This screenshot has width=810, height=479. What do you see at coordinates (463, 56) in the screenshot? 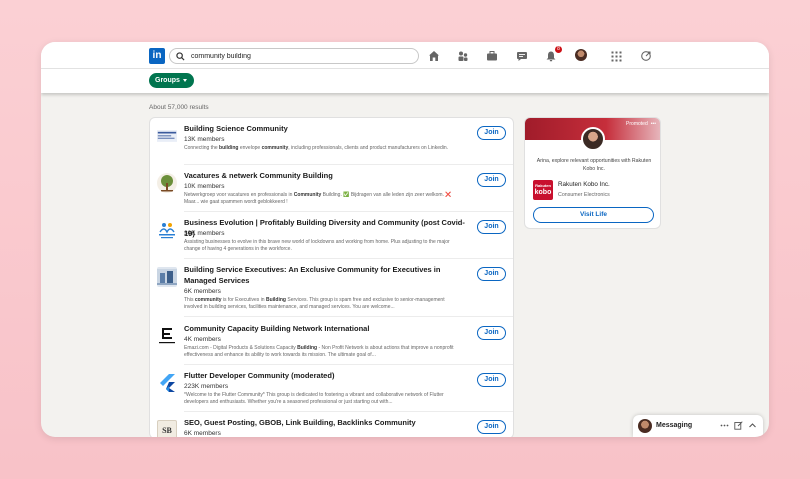
I see `my-network-icon` at bounding box center [463, 56].